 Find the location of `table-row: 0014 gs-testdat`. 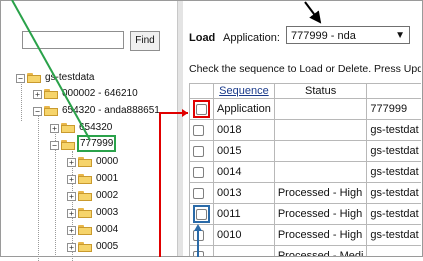

table-row: 0014 gs-testdat is located at coordinates (305, 172).